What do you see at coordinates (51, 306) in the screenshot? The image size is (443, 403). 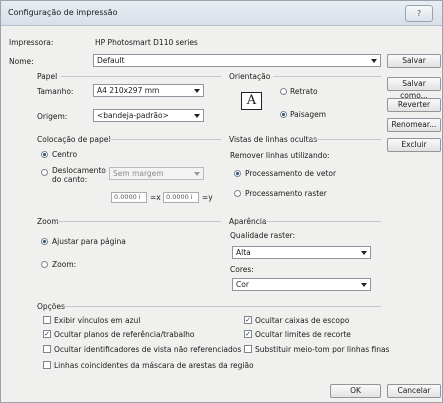 I see `options-group-label: Opções` at bounding box center [51, 306].